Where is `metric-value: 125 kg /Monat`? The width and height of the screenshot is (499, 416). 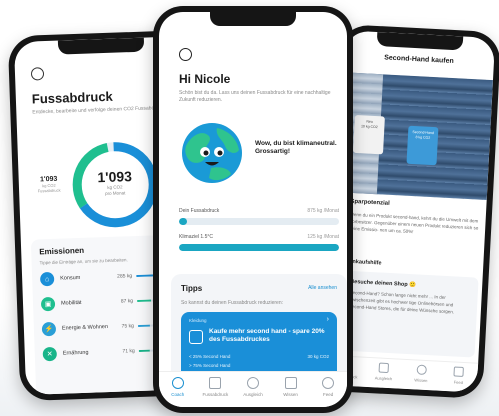
metric-value: 125 kg /Monat is located at coordinates (323, 237).